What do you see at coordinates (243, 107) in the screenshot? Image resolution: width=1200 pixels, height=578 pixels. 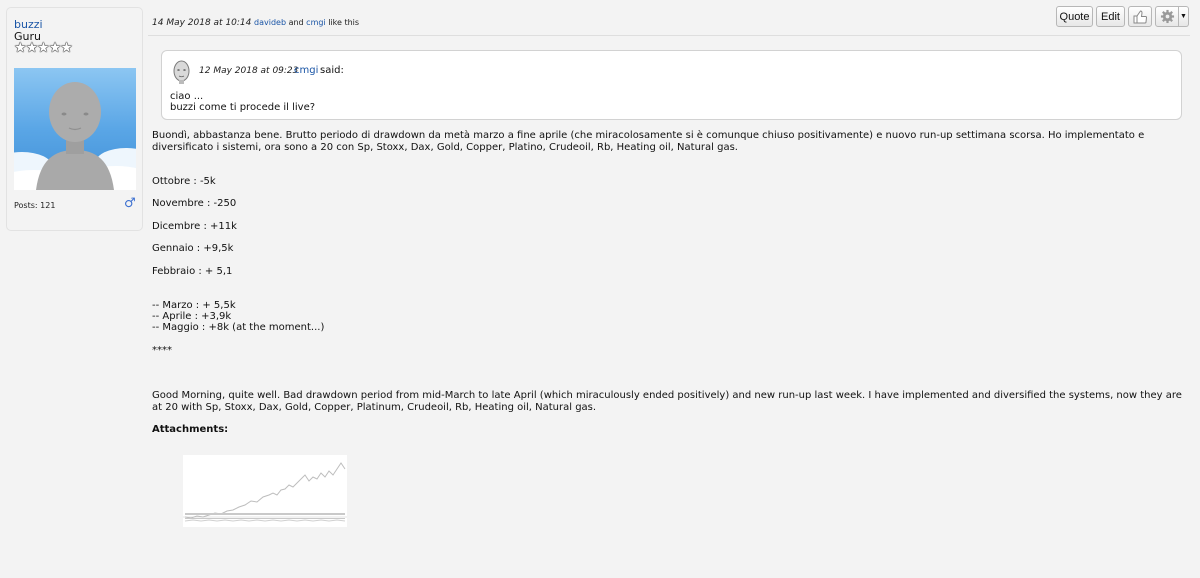 I see `quote-text-line: buzzi come ti procede il live?` at bounding box center [243, 107].